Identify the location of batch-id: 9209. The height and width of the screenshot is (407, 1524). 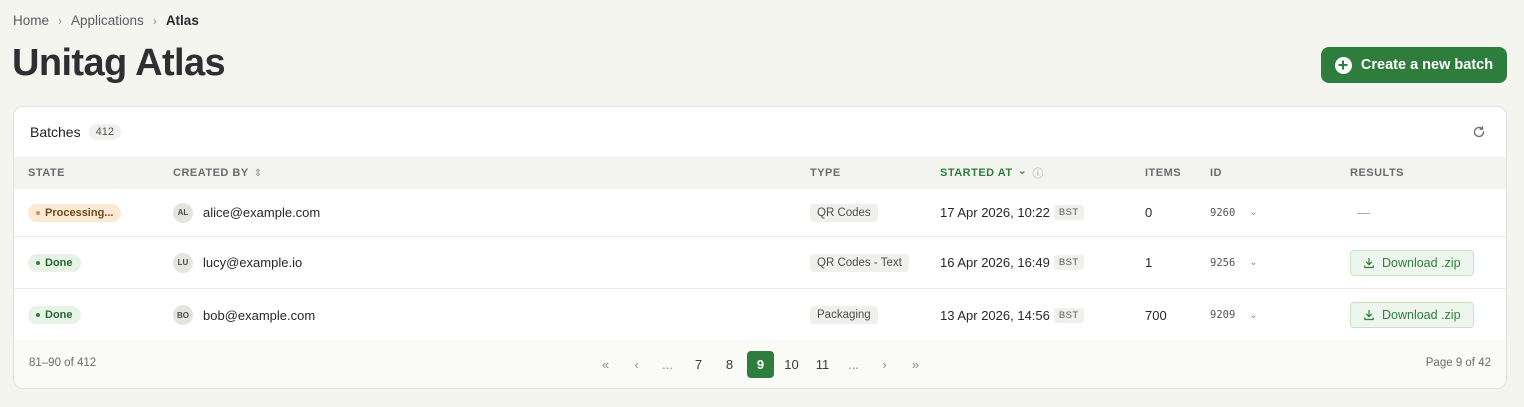
(1223, 315).